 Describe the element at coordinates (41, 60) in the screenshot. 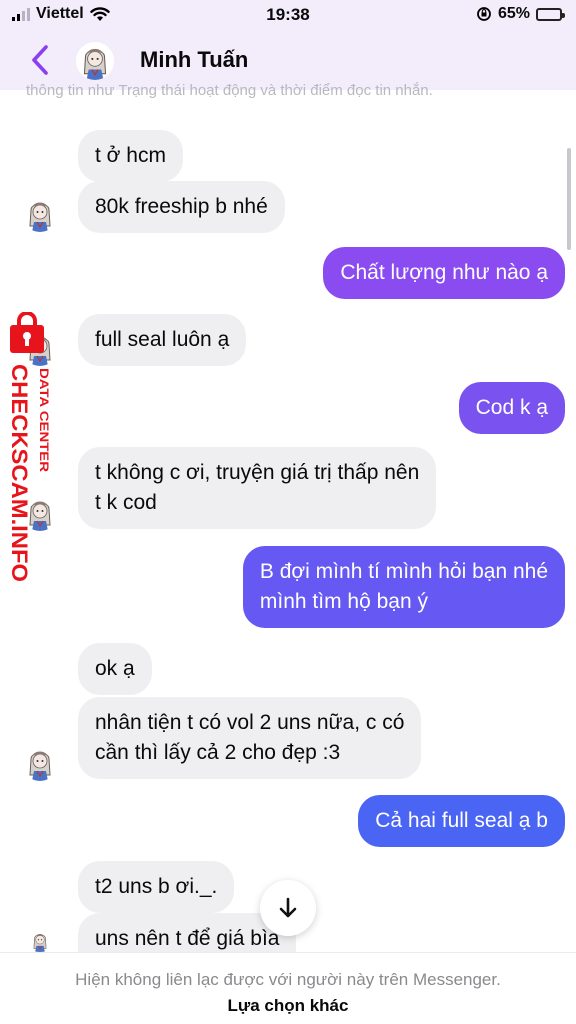

I see `back-arrow-icon` at that location.